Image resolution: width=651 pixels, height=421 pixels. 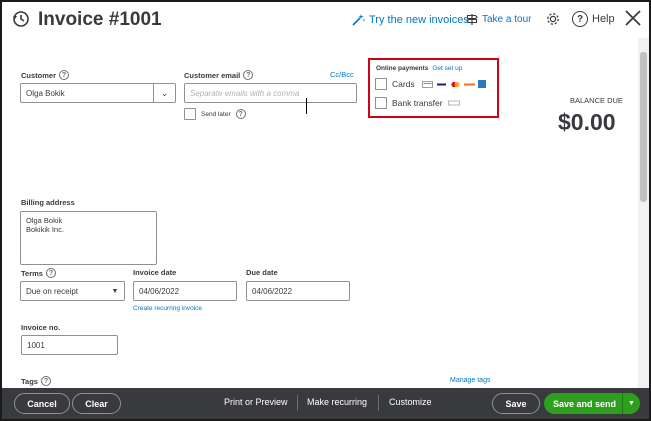 What do you see at coordinates (256, 402) in the screenshot?
I see `print-or-preview-button: Print or Preview` at bounding box center [256, 402].